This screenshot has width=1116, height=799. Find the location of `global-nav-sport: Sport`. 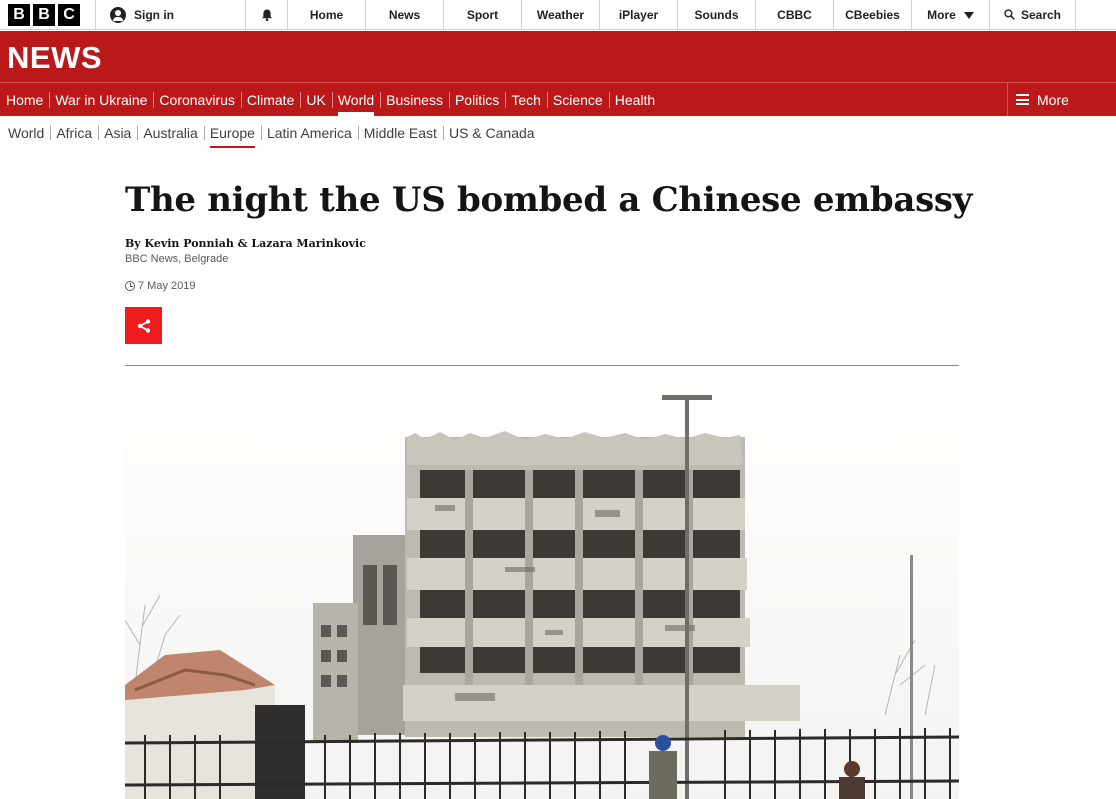

global-nav-sport: Sport is located at coordinates (483, 15).